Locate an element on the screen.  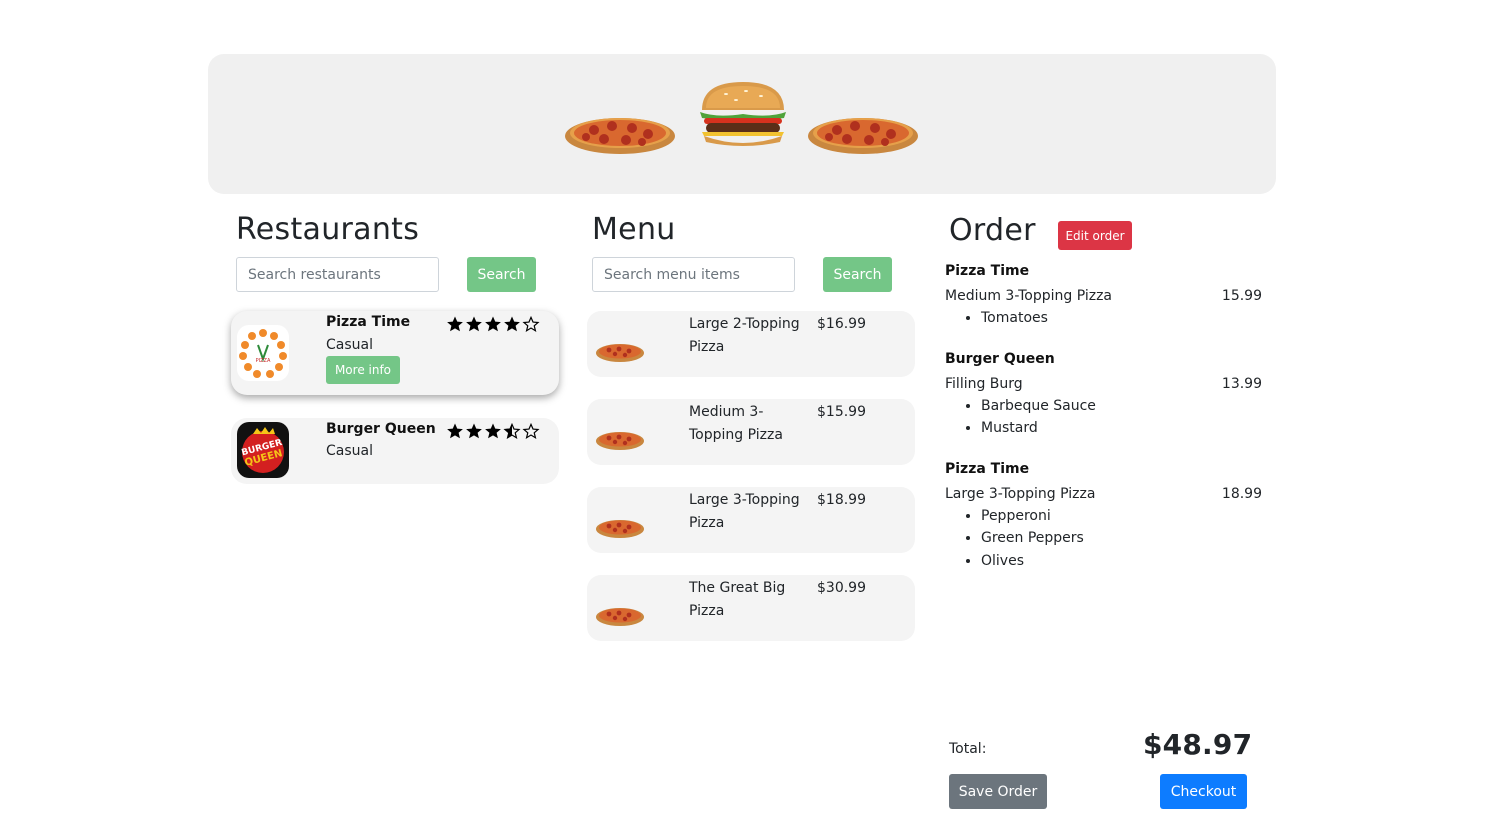
topping-item: Tomatoes is located at coordinates (1123, 318).